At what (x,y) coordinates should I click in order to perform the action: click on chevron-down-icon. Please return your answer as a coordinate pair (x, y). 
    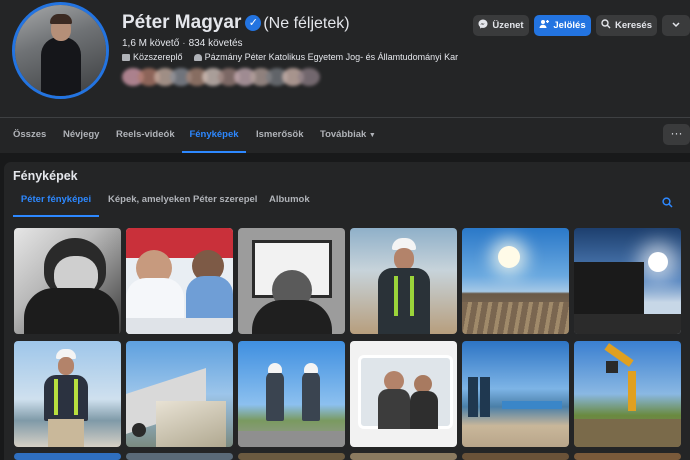
    Looking at the image, I should click on (676, 25).